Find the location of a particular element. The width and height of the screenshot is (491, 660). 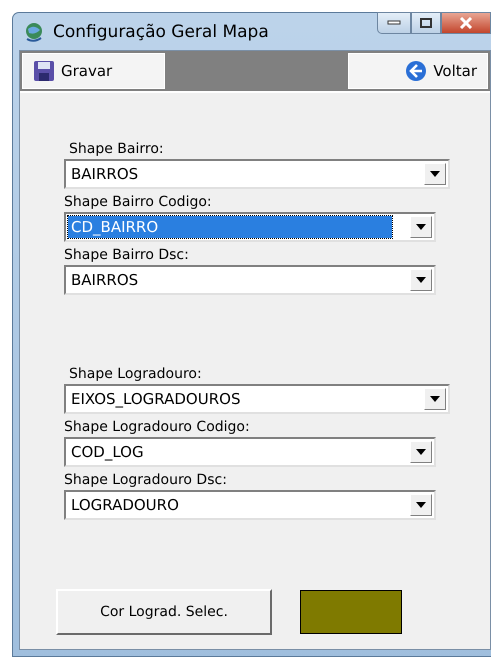

field-label: Shape Logradouro: is located at coordinates (136, 374).